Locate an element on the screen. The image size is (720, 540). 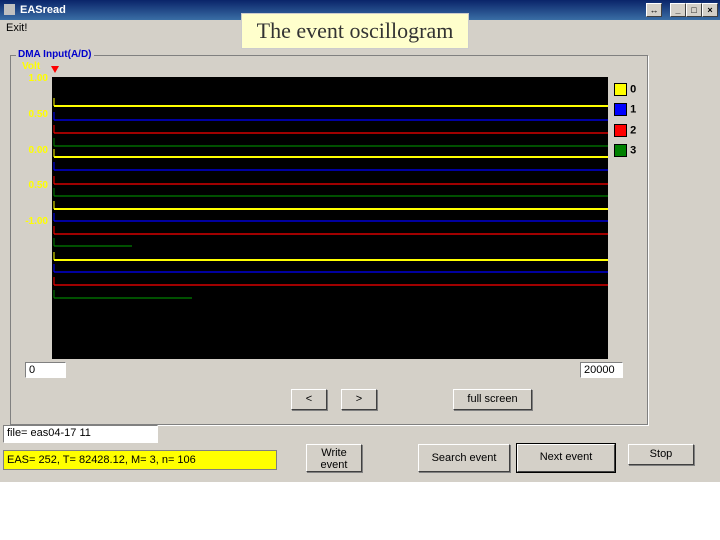
next-event-button: Next event is located at coordinates (566, 458).